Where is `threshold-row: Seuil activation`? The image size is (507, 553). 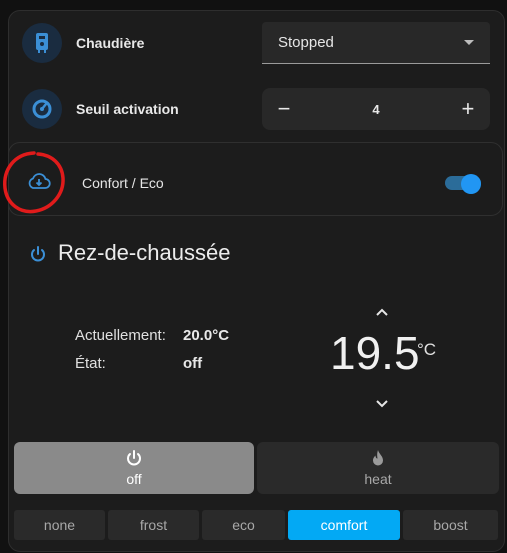
threshold-row: Seuil activation is located at coordinates (100, 109).